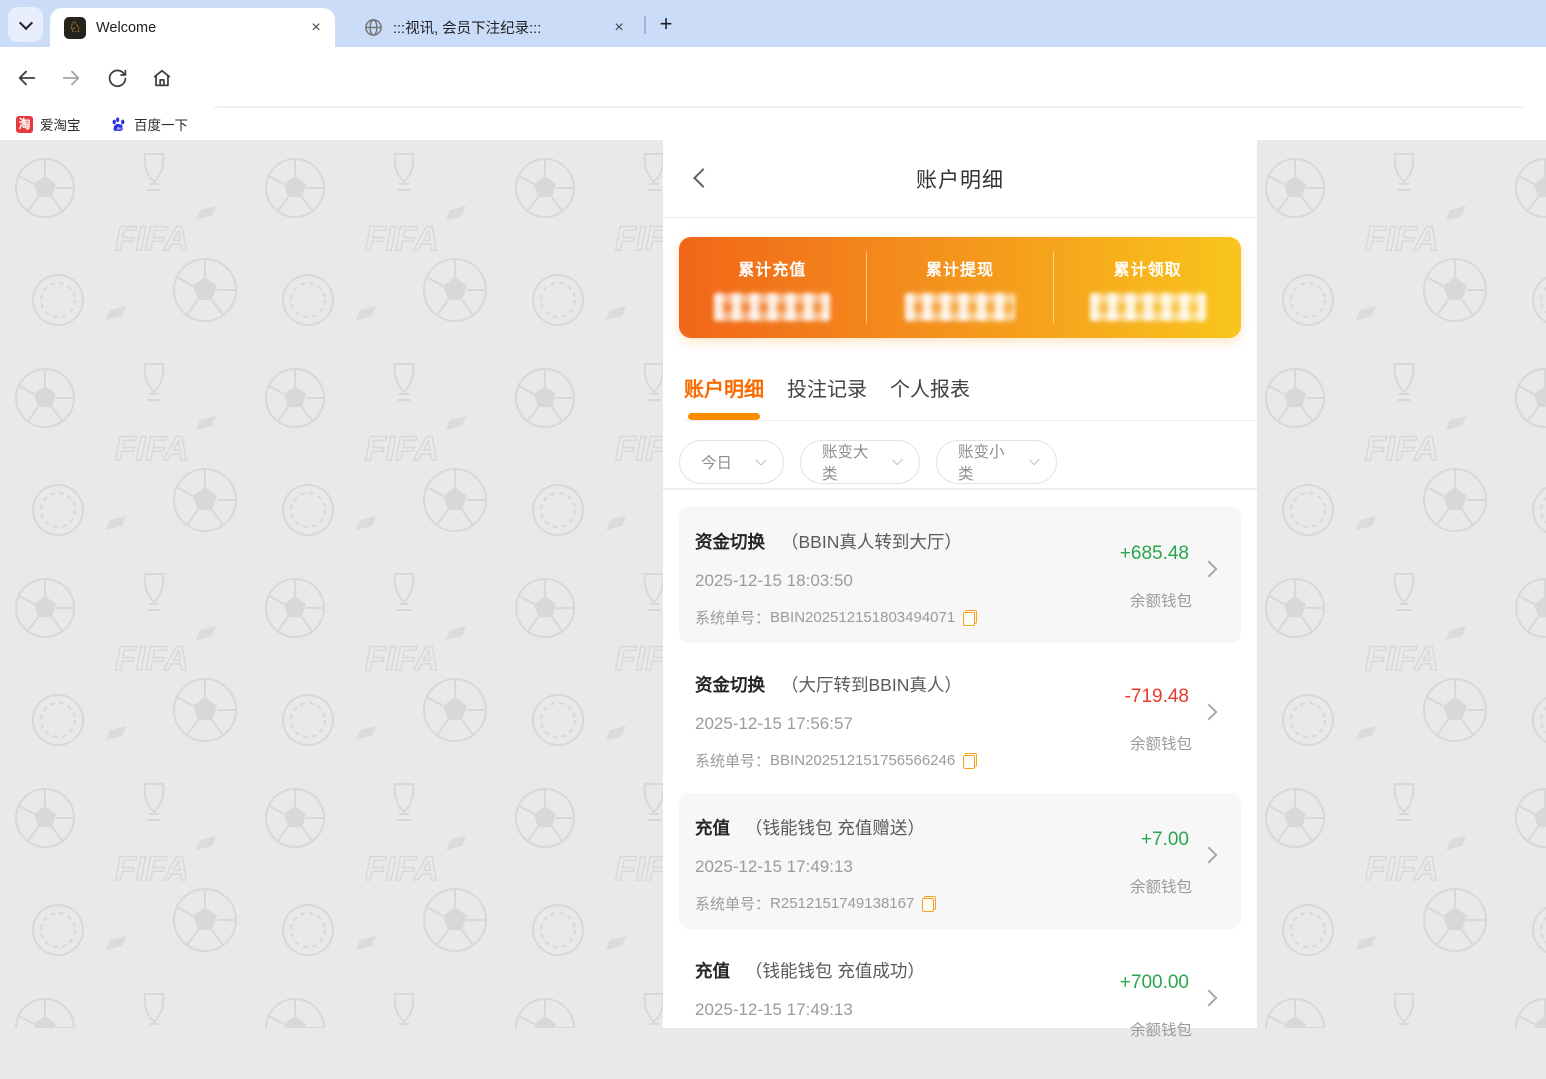 This screenshot has height=1079, width=1546. I want to click on row-detail: （钱能钱包 充值成功）, so click(835, 971).